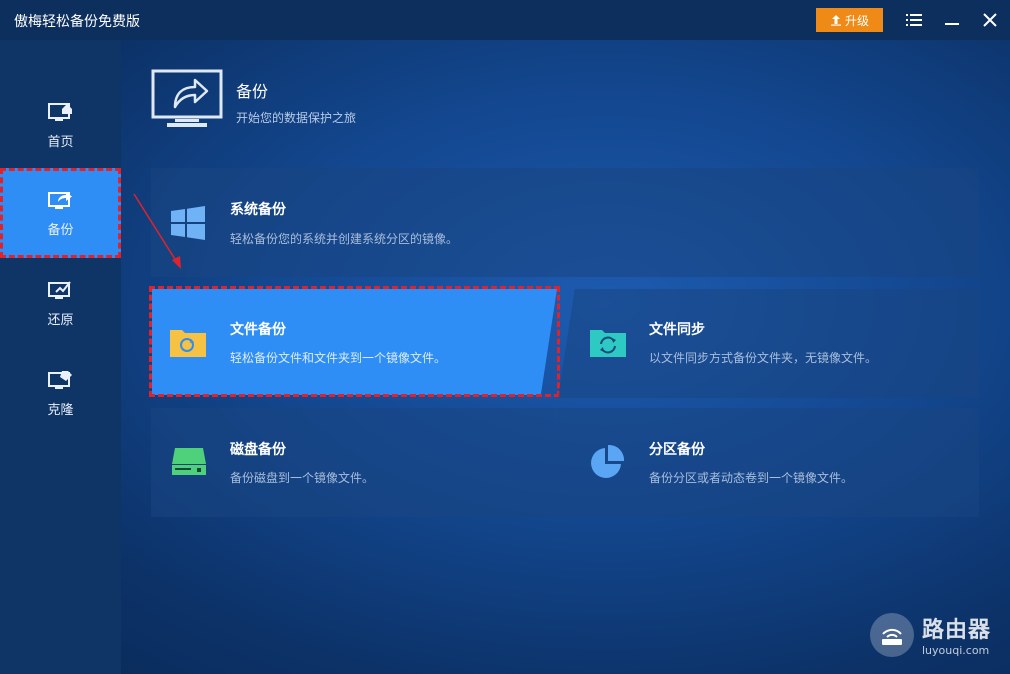  What do you see at coordinates (296, 118) in the screenshot?
I see `page-subtitle: 开始您的数据保护之旅` at bounding box center [296, 118].